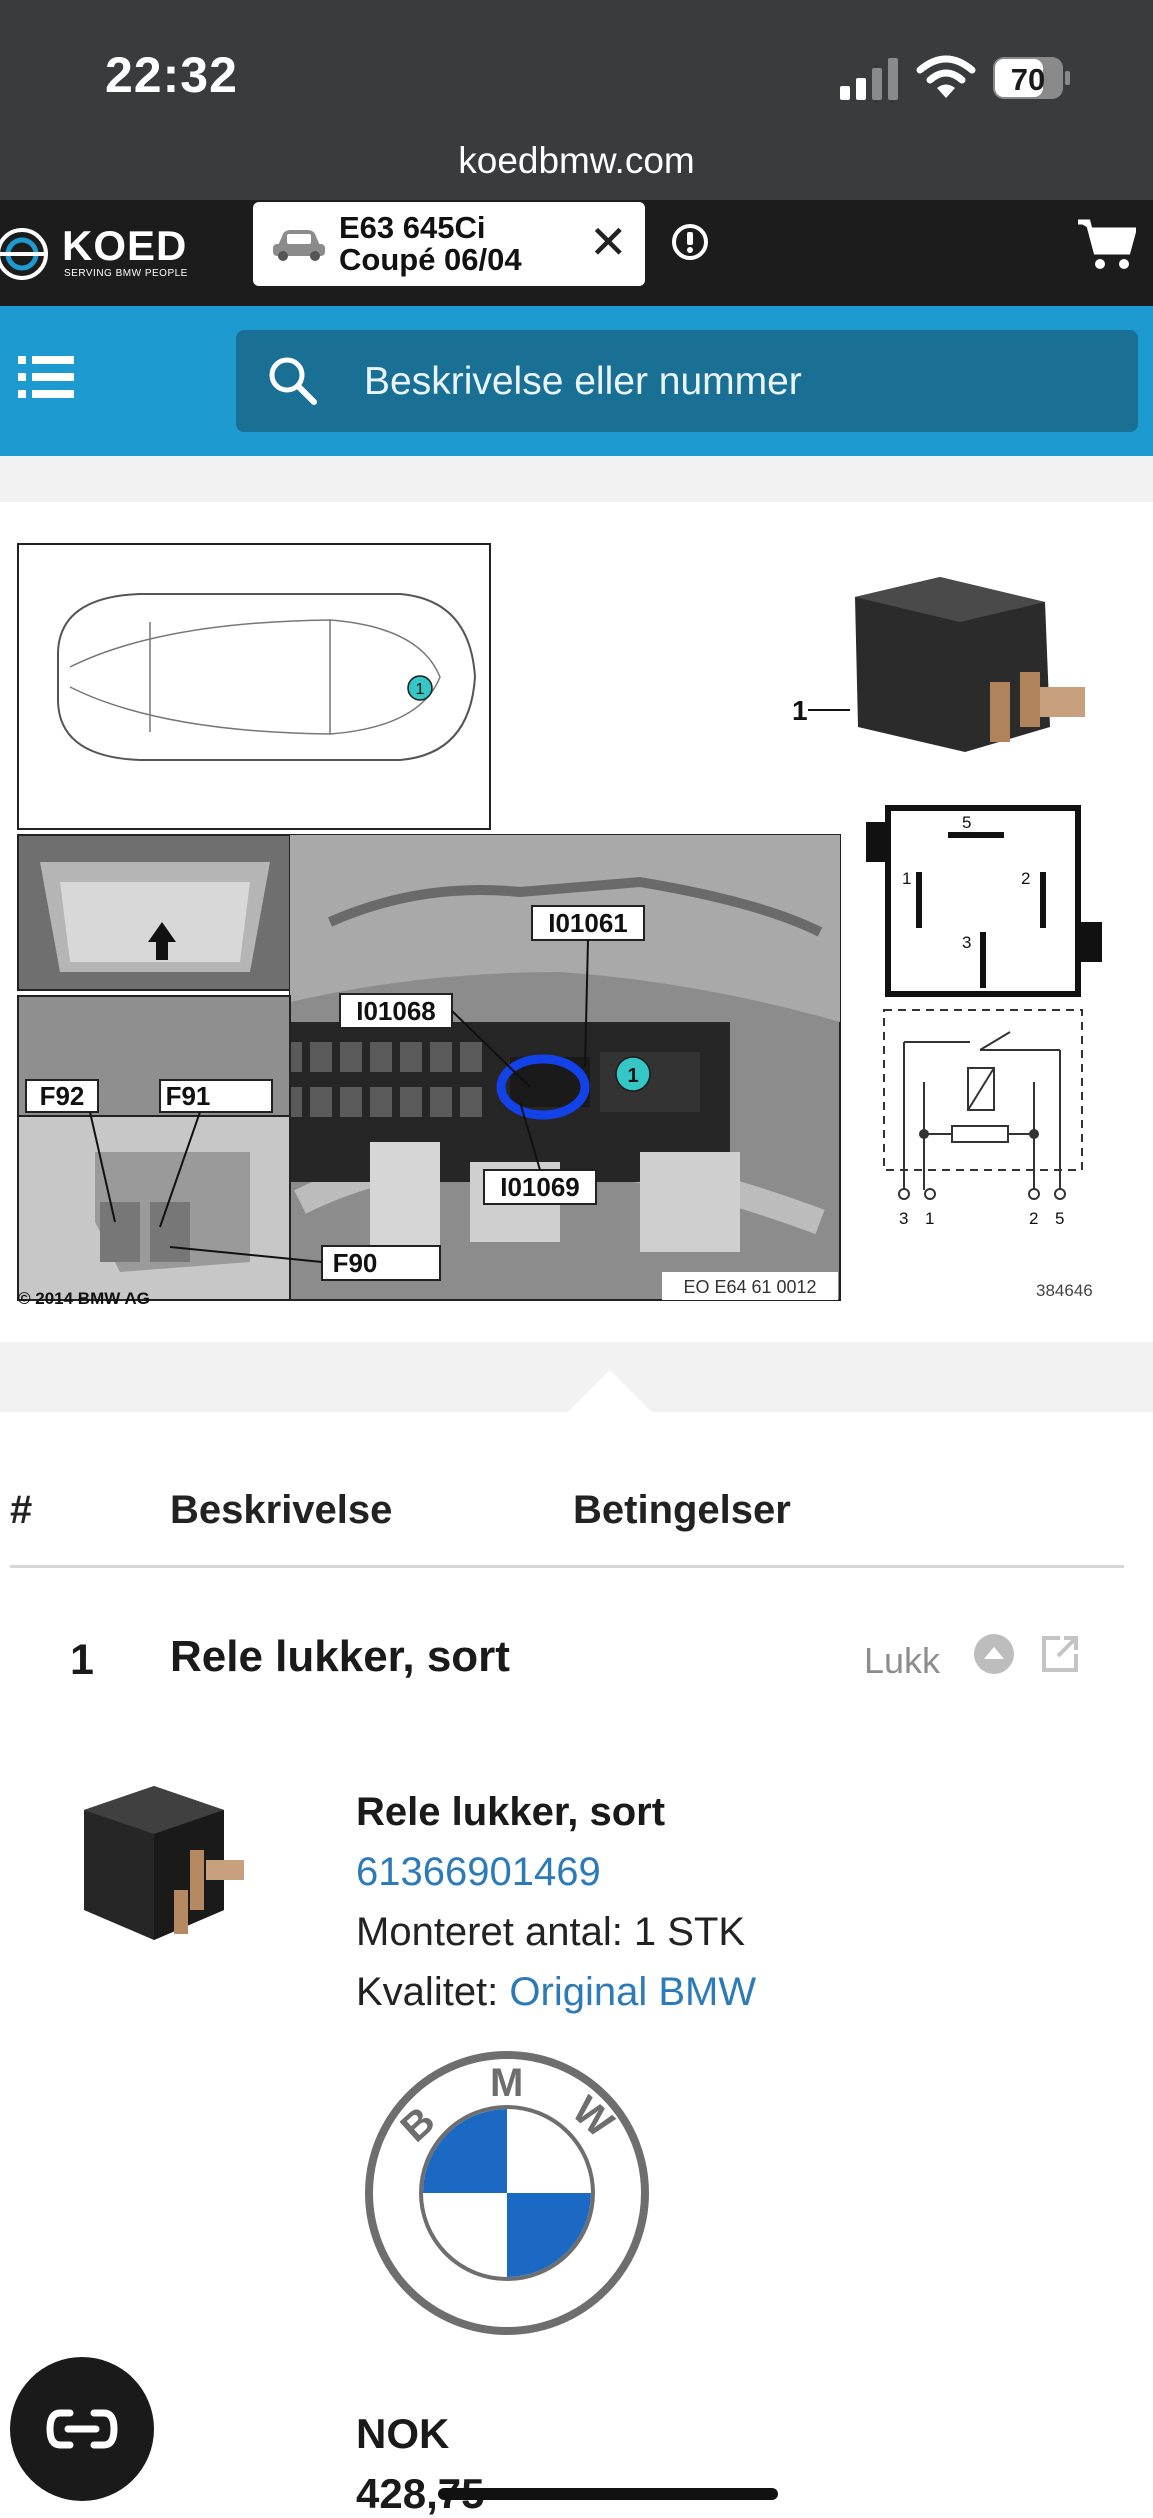  What do you see at coordinates (420, 689) in the screenshot?
I see `callout-label: 1` at bounding box center [420, 689].